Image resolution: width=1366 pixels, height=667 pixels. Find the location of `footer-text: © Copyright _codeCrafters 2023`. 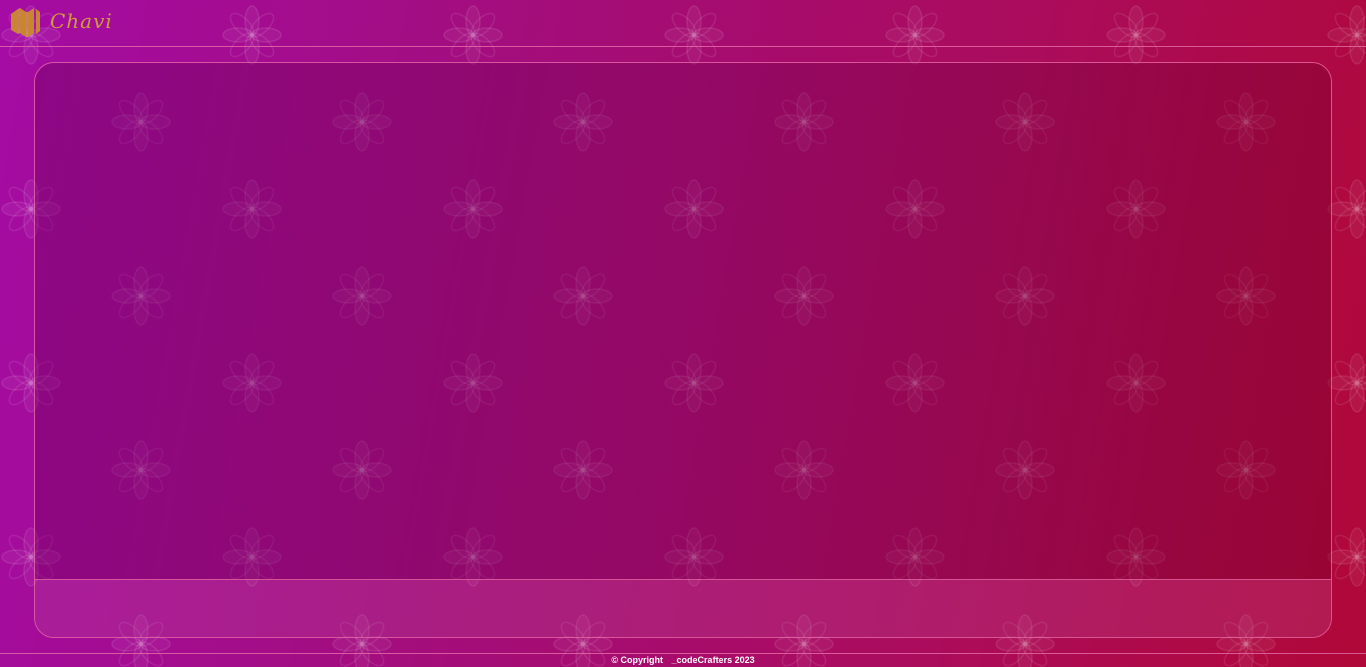

footer-text: © Copyright _codeCrafters 2023 is located at coordinates (683, 660).